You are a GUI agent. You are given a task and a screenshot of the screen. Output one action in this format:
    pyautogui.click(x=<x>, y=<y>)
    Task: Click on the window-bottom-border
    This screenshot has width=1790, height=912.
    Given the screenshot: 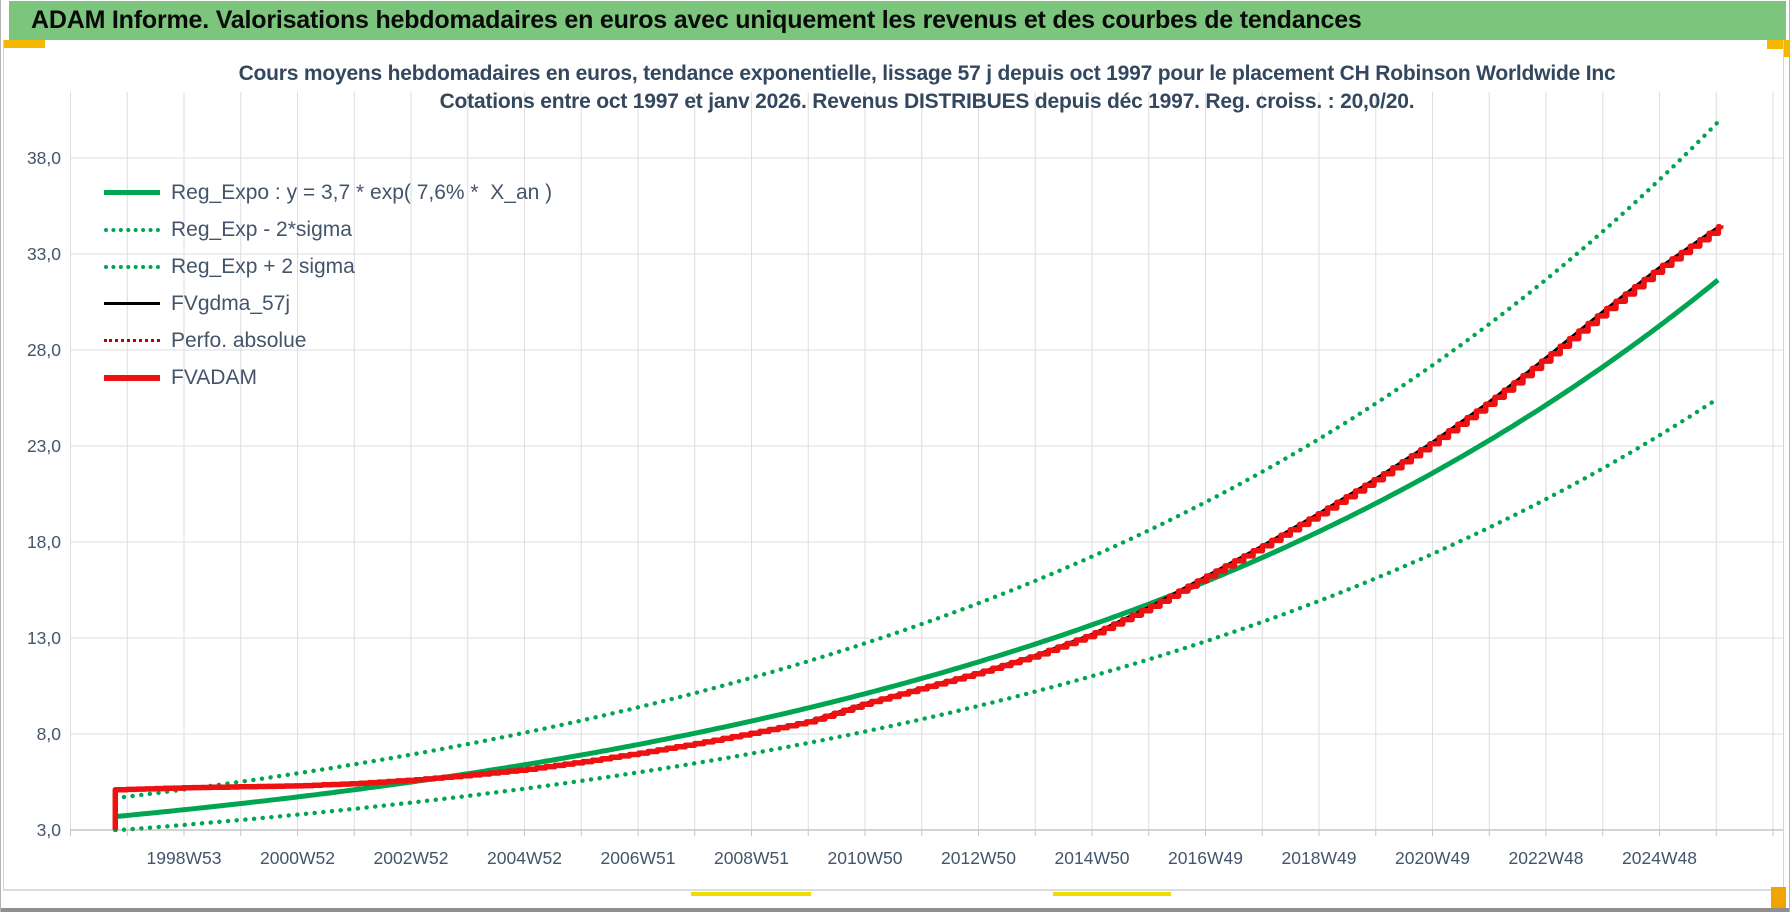 What is the action you would take?
    pyautogui.click(x=895, y=910)
    